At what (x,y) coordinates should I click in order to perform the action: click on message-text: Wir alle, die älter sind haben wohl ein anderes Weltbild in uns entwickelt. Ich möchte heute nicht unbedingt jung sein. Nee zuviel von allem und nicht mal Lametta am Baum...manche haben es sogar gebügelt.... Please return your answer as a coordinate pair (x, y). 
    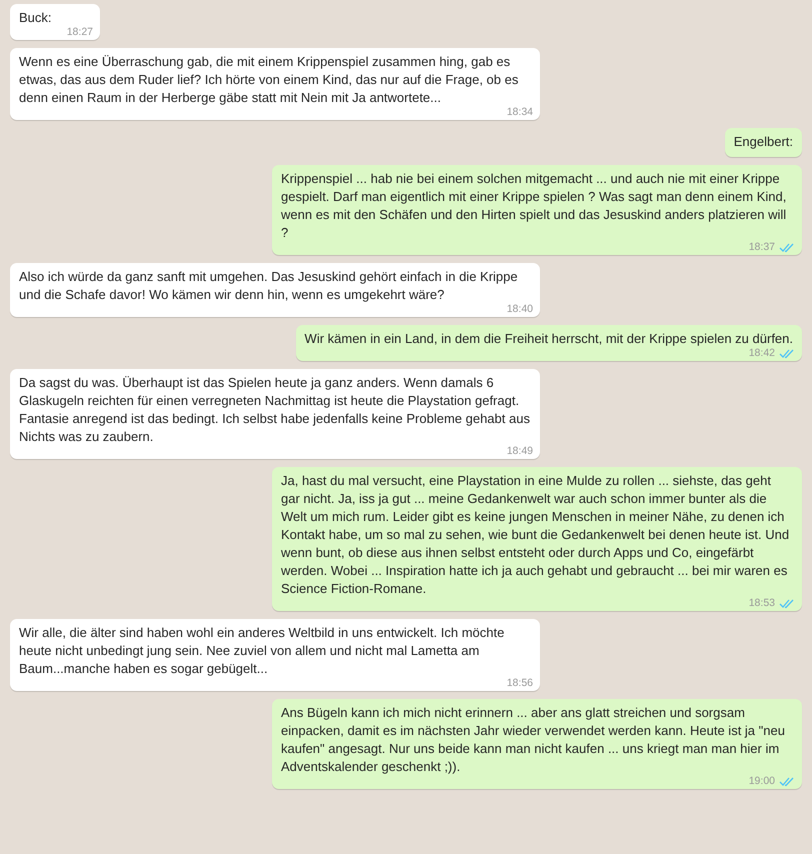
    Looking at the image, I should click on (262, 651).